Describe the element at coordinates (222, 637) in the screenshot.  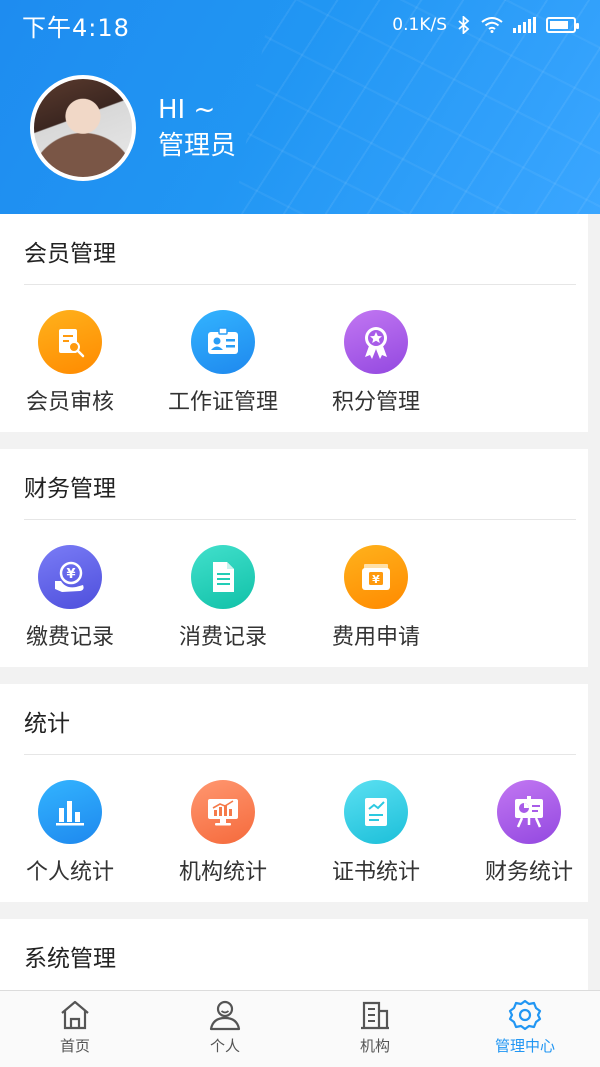
I see `item-label: 消费记录` at that location.